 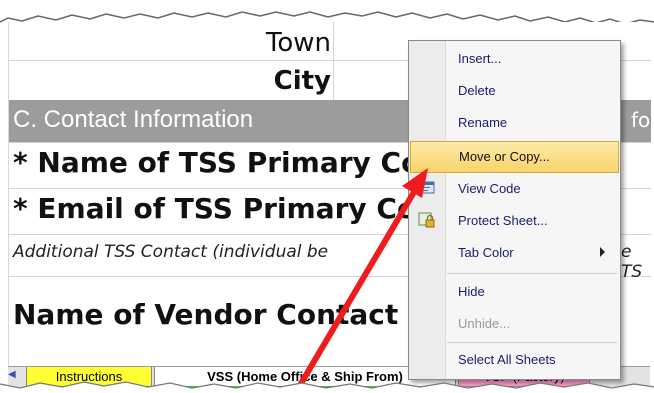 What do you see at coordinates (471, 291) in the screenshot?
I see `menu-item-label: Hide` at bounding box center [471, 291].